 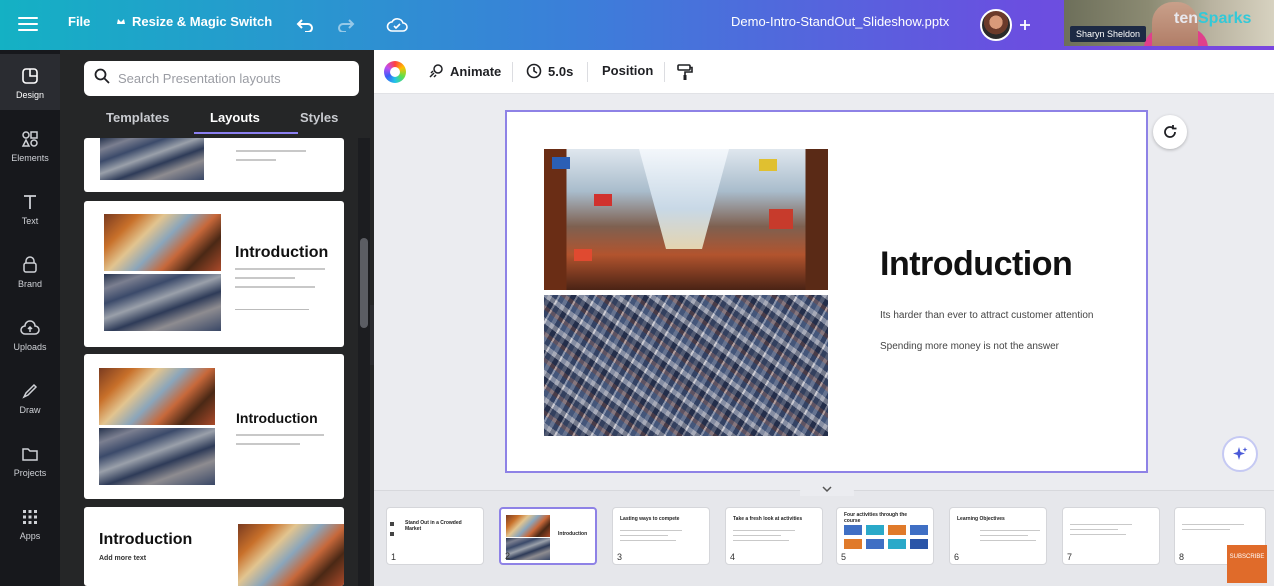 What do you see at coordinates (123, 558) in the screenshot?
I see `layout-card-subtitle: Add more text` at bounding box center [123, 558].